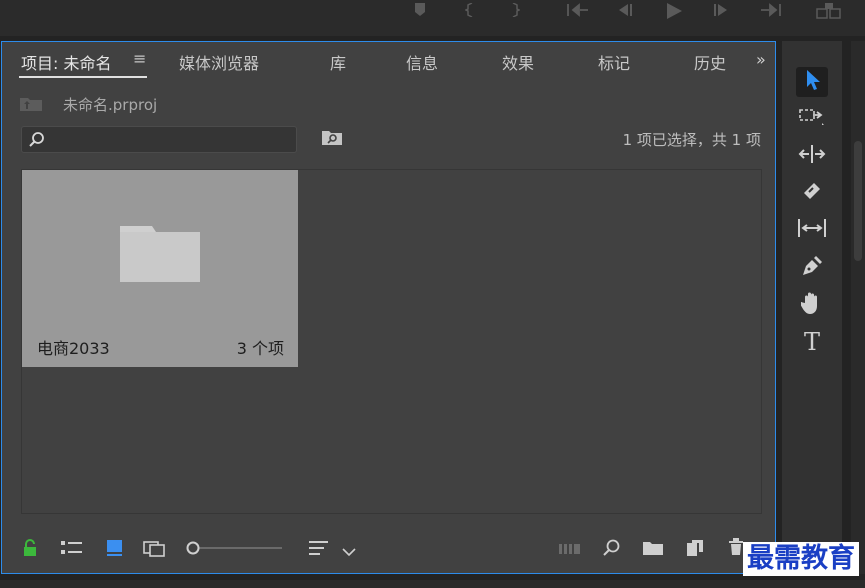  What do you see at coordinates (66, 62) in the screenshot?
I see `tab-project: 项目: 未命名` at bounding box center [66, 62].